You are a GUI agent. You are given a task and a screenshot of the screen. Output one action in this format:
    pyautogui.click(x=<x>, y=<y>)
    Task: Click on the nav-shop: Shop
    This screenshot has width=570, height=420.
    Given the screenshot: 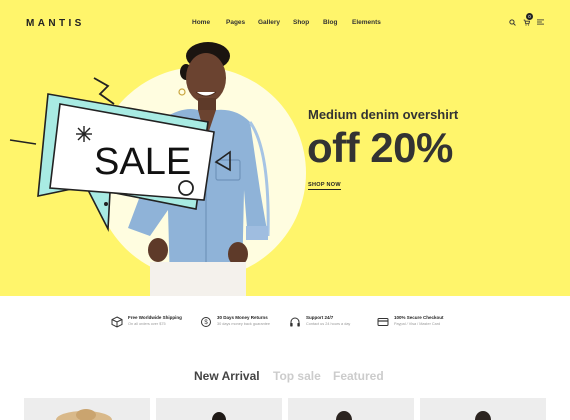 What is the action you would take?
    pyautogui.click(x=301, y=22)
    